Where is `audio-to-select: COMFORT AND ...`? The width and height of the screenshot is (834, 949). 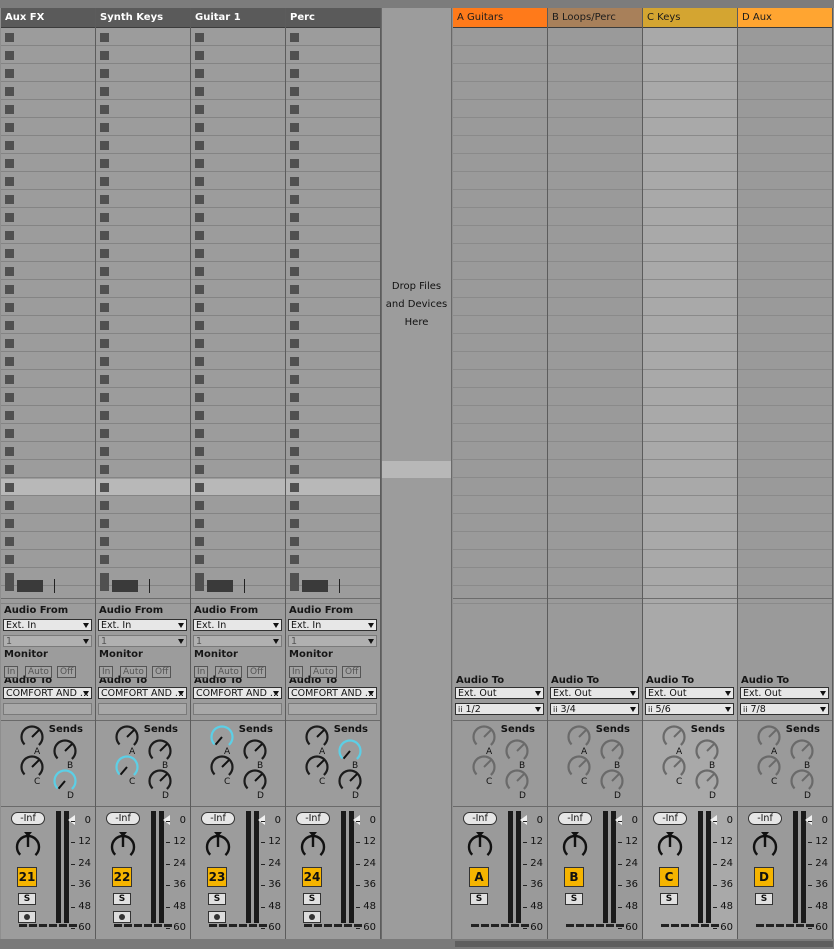 audio-to-select: COMFORT AND ... is located at coordinates (332, 693).